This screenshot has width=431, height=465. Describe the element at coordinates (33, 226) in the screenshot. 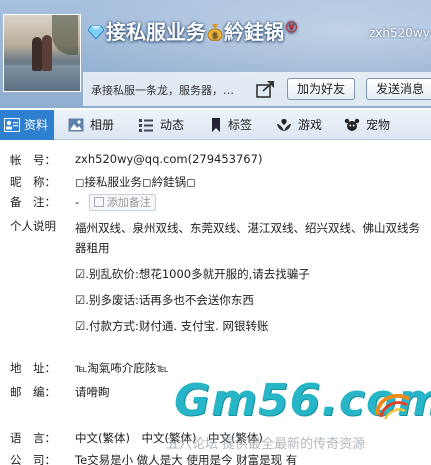

I see `description-label: 个人说明` at that location.